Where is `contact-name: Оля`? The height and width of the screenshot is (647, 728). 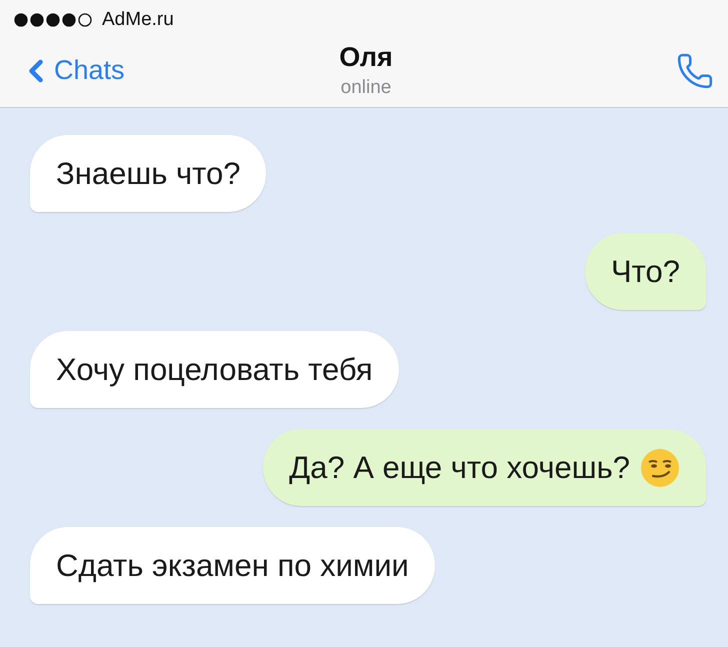 contact-name: Оля is located at coordinates (366, 57).